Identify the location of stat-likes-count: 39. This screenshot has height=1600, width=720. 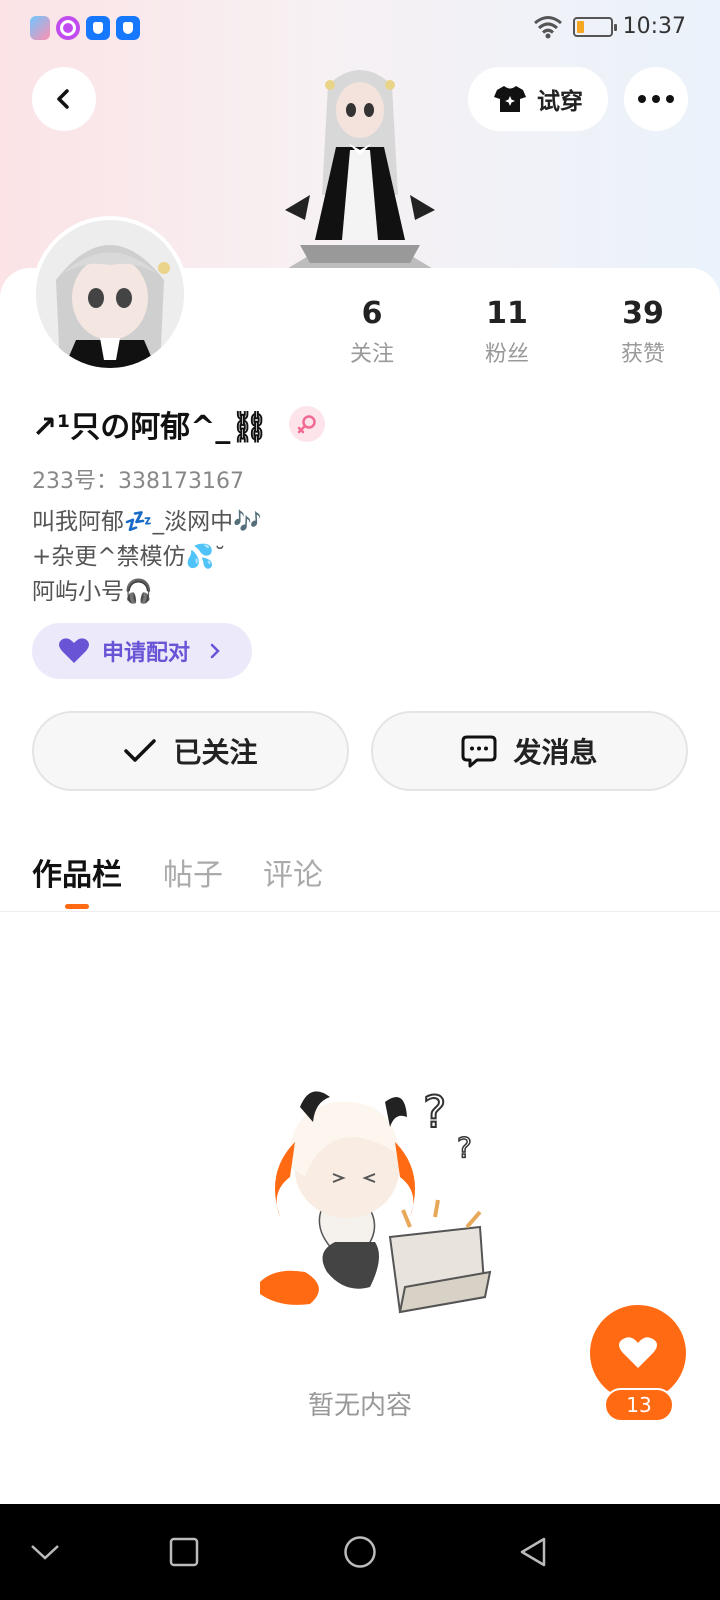
(643, 313).